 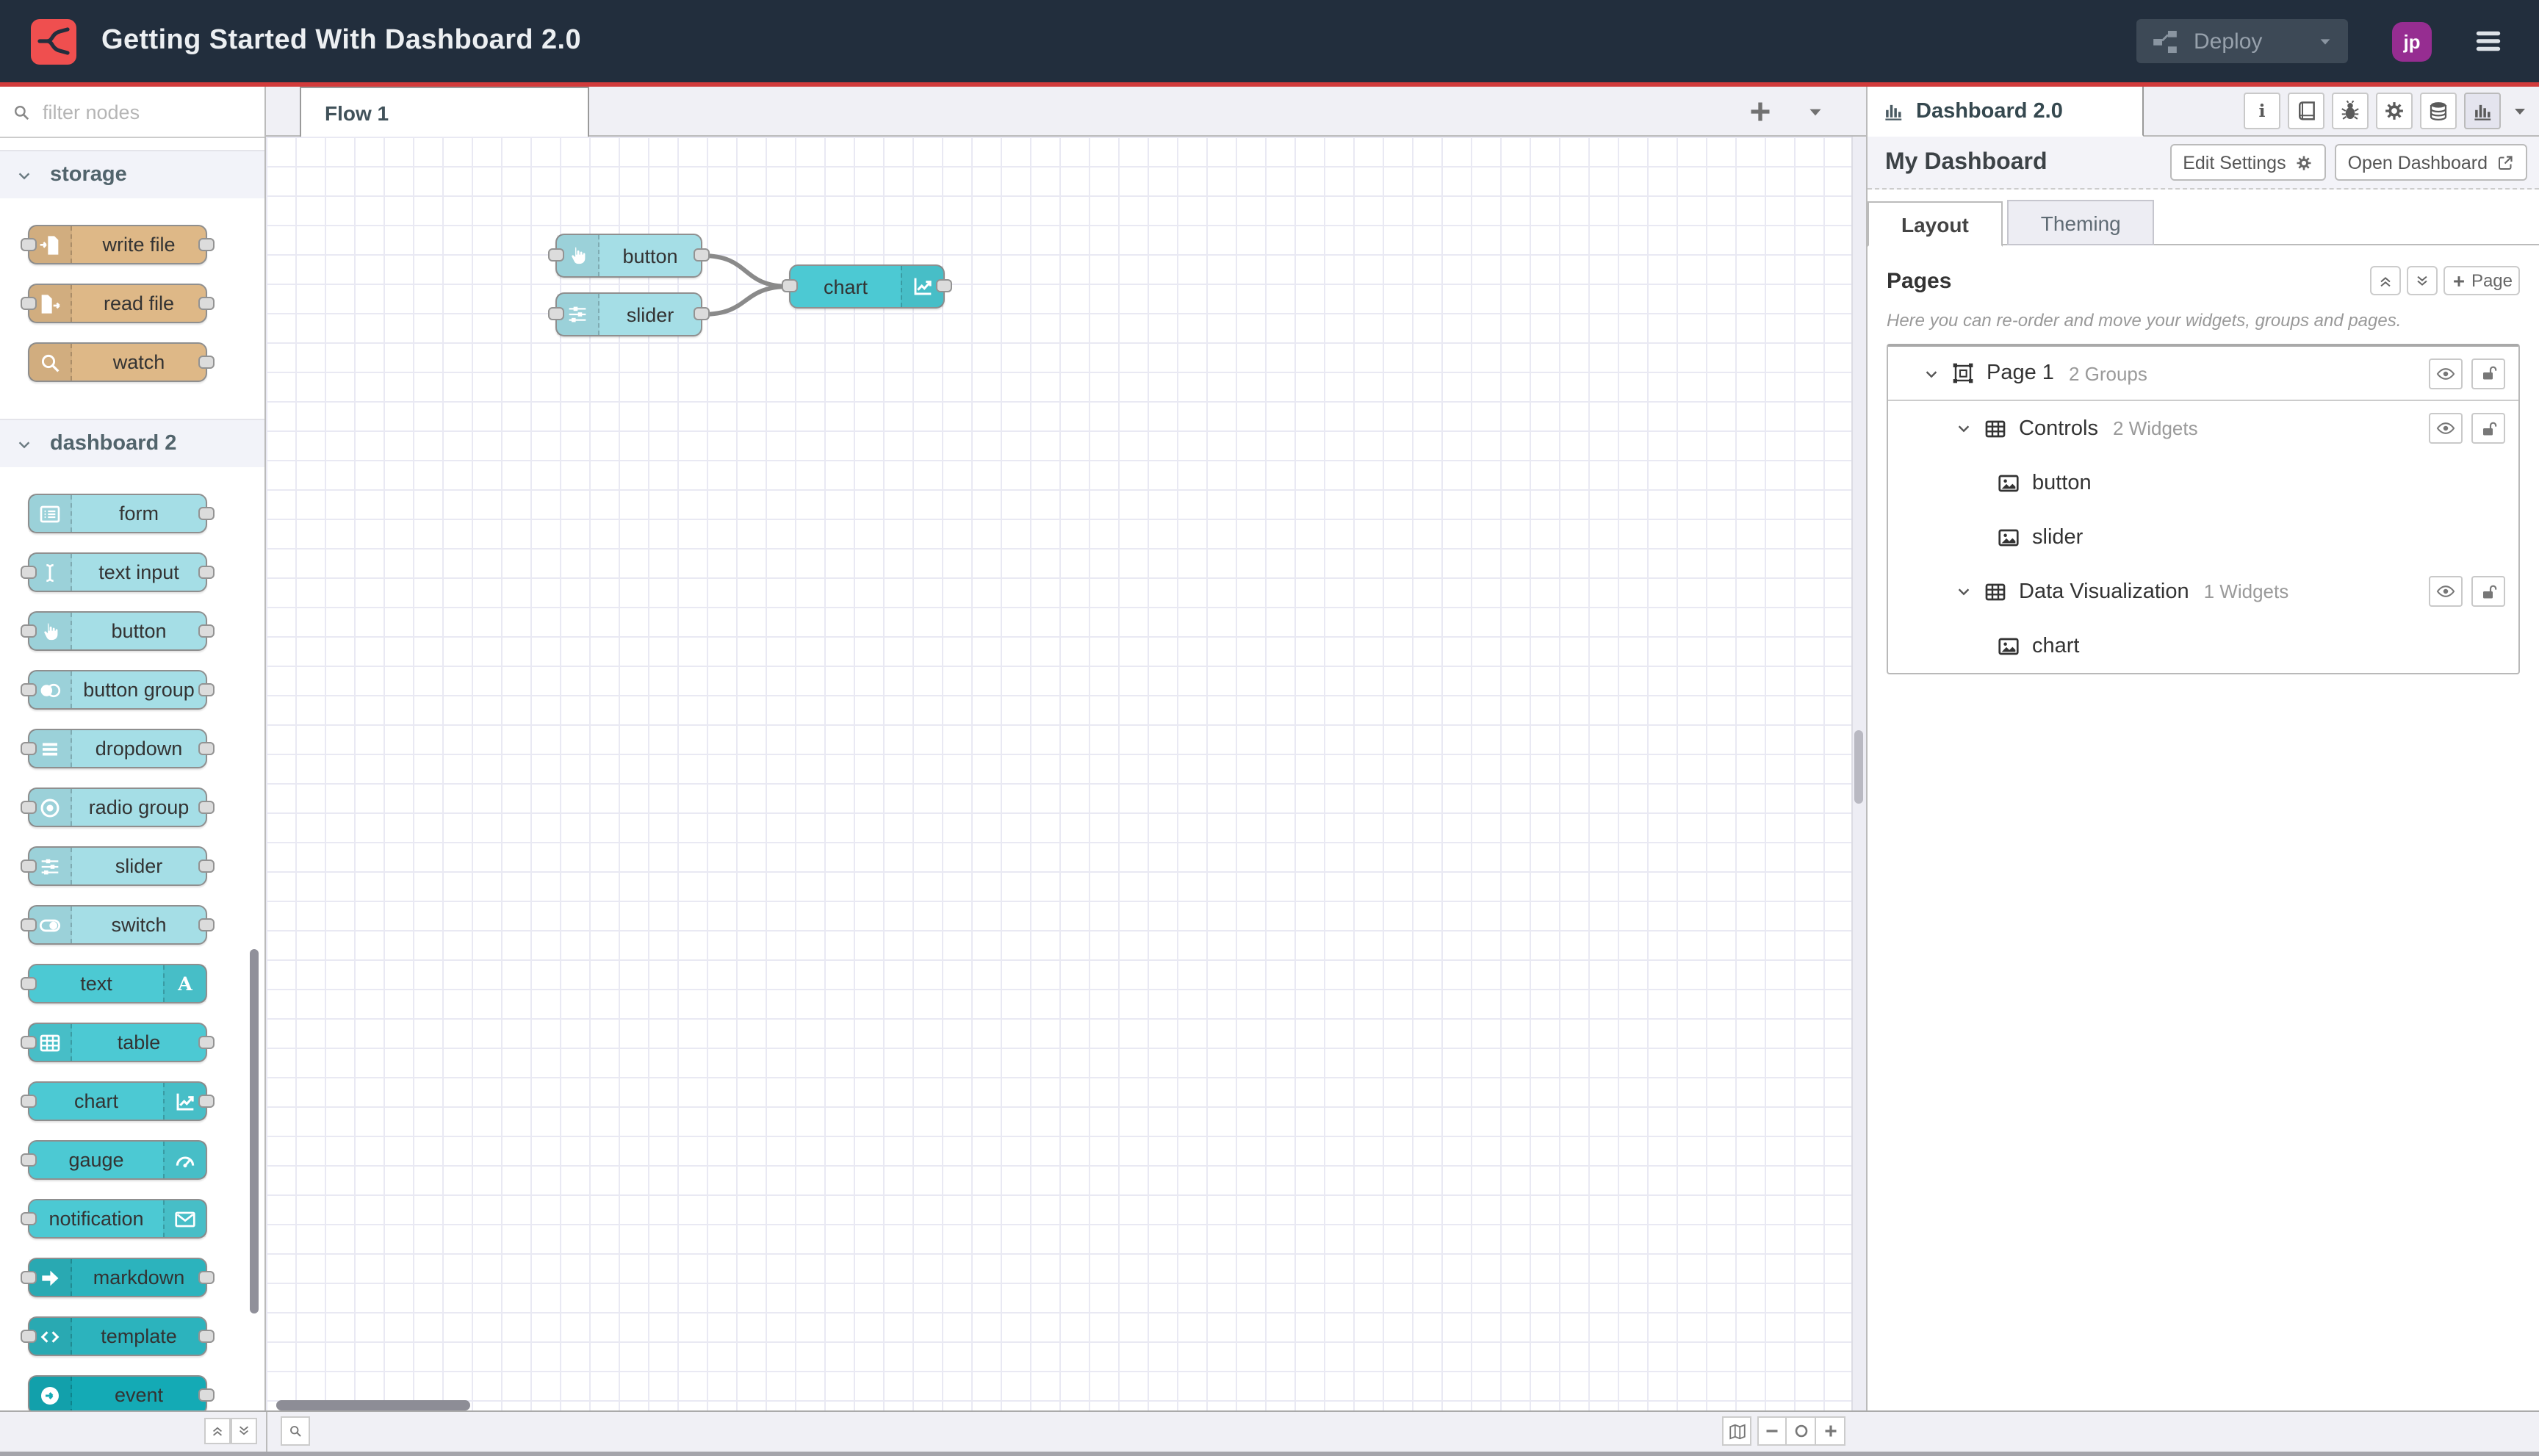 What do you see at coordinates (121, 513) in the screenshot?
I see `node-form: form` at bounding box center [121, 513].